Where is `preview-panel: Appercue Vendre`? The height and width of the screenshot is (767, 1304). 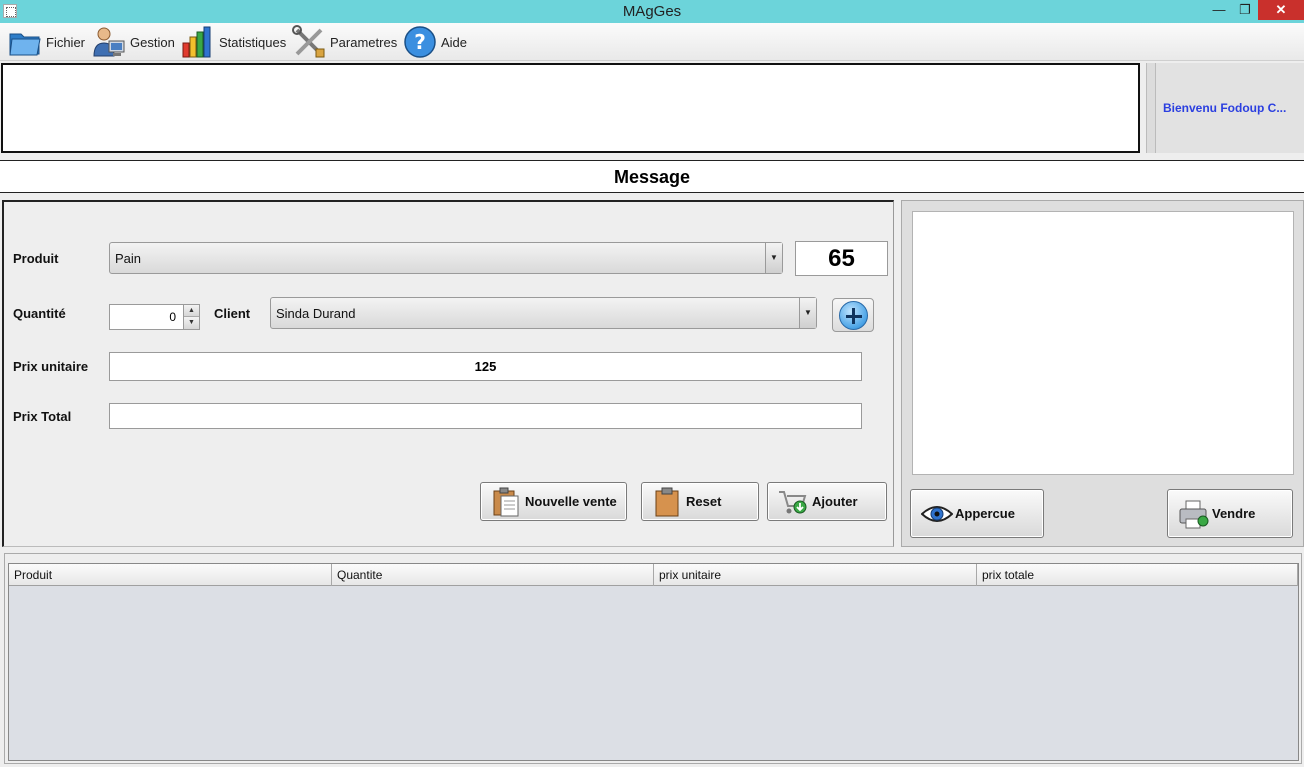
preview-panel: Appercue Vendre is located at coordinates (1102, 373).